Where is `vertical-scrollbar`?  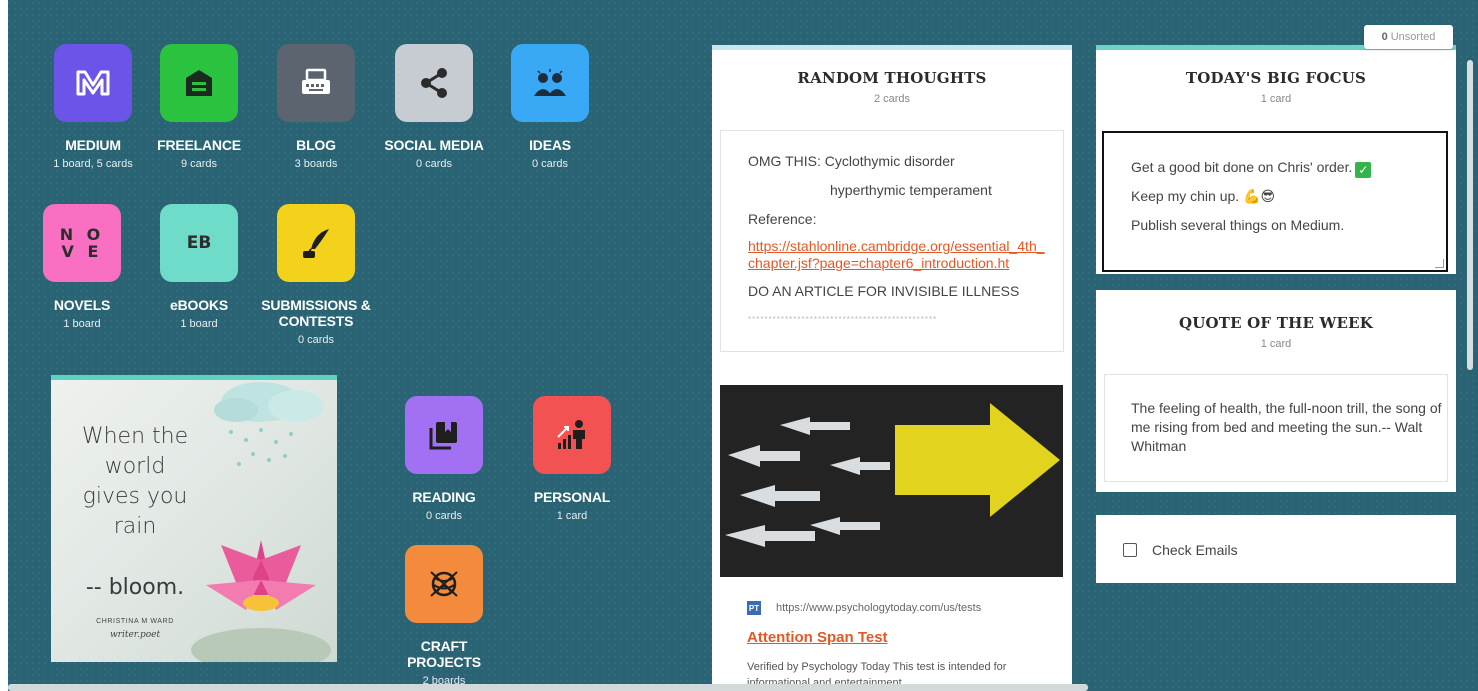
vertical-scrollbar is located at coordinates (1470, 215).